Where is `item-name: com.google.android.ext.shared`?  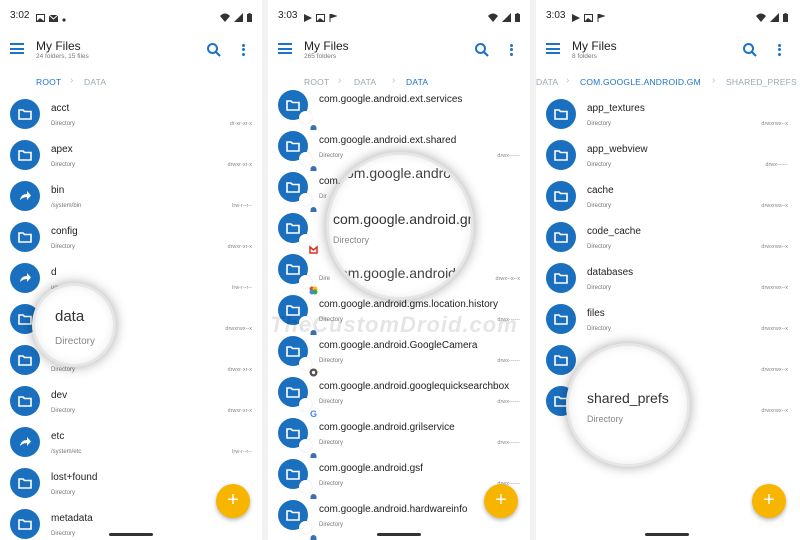
item-name: com.google.android.ext.shared is located at coordinates (388, 140).